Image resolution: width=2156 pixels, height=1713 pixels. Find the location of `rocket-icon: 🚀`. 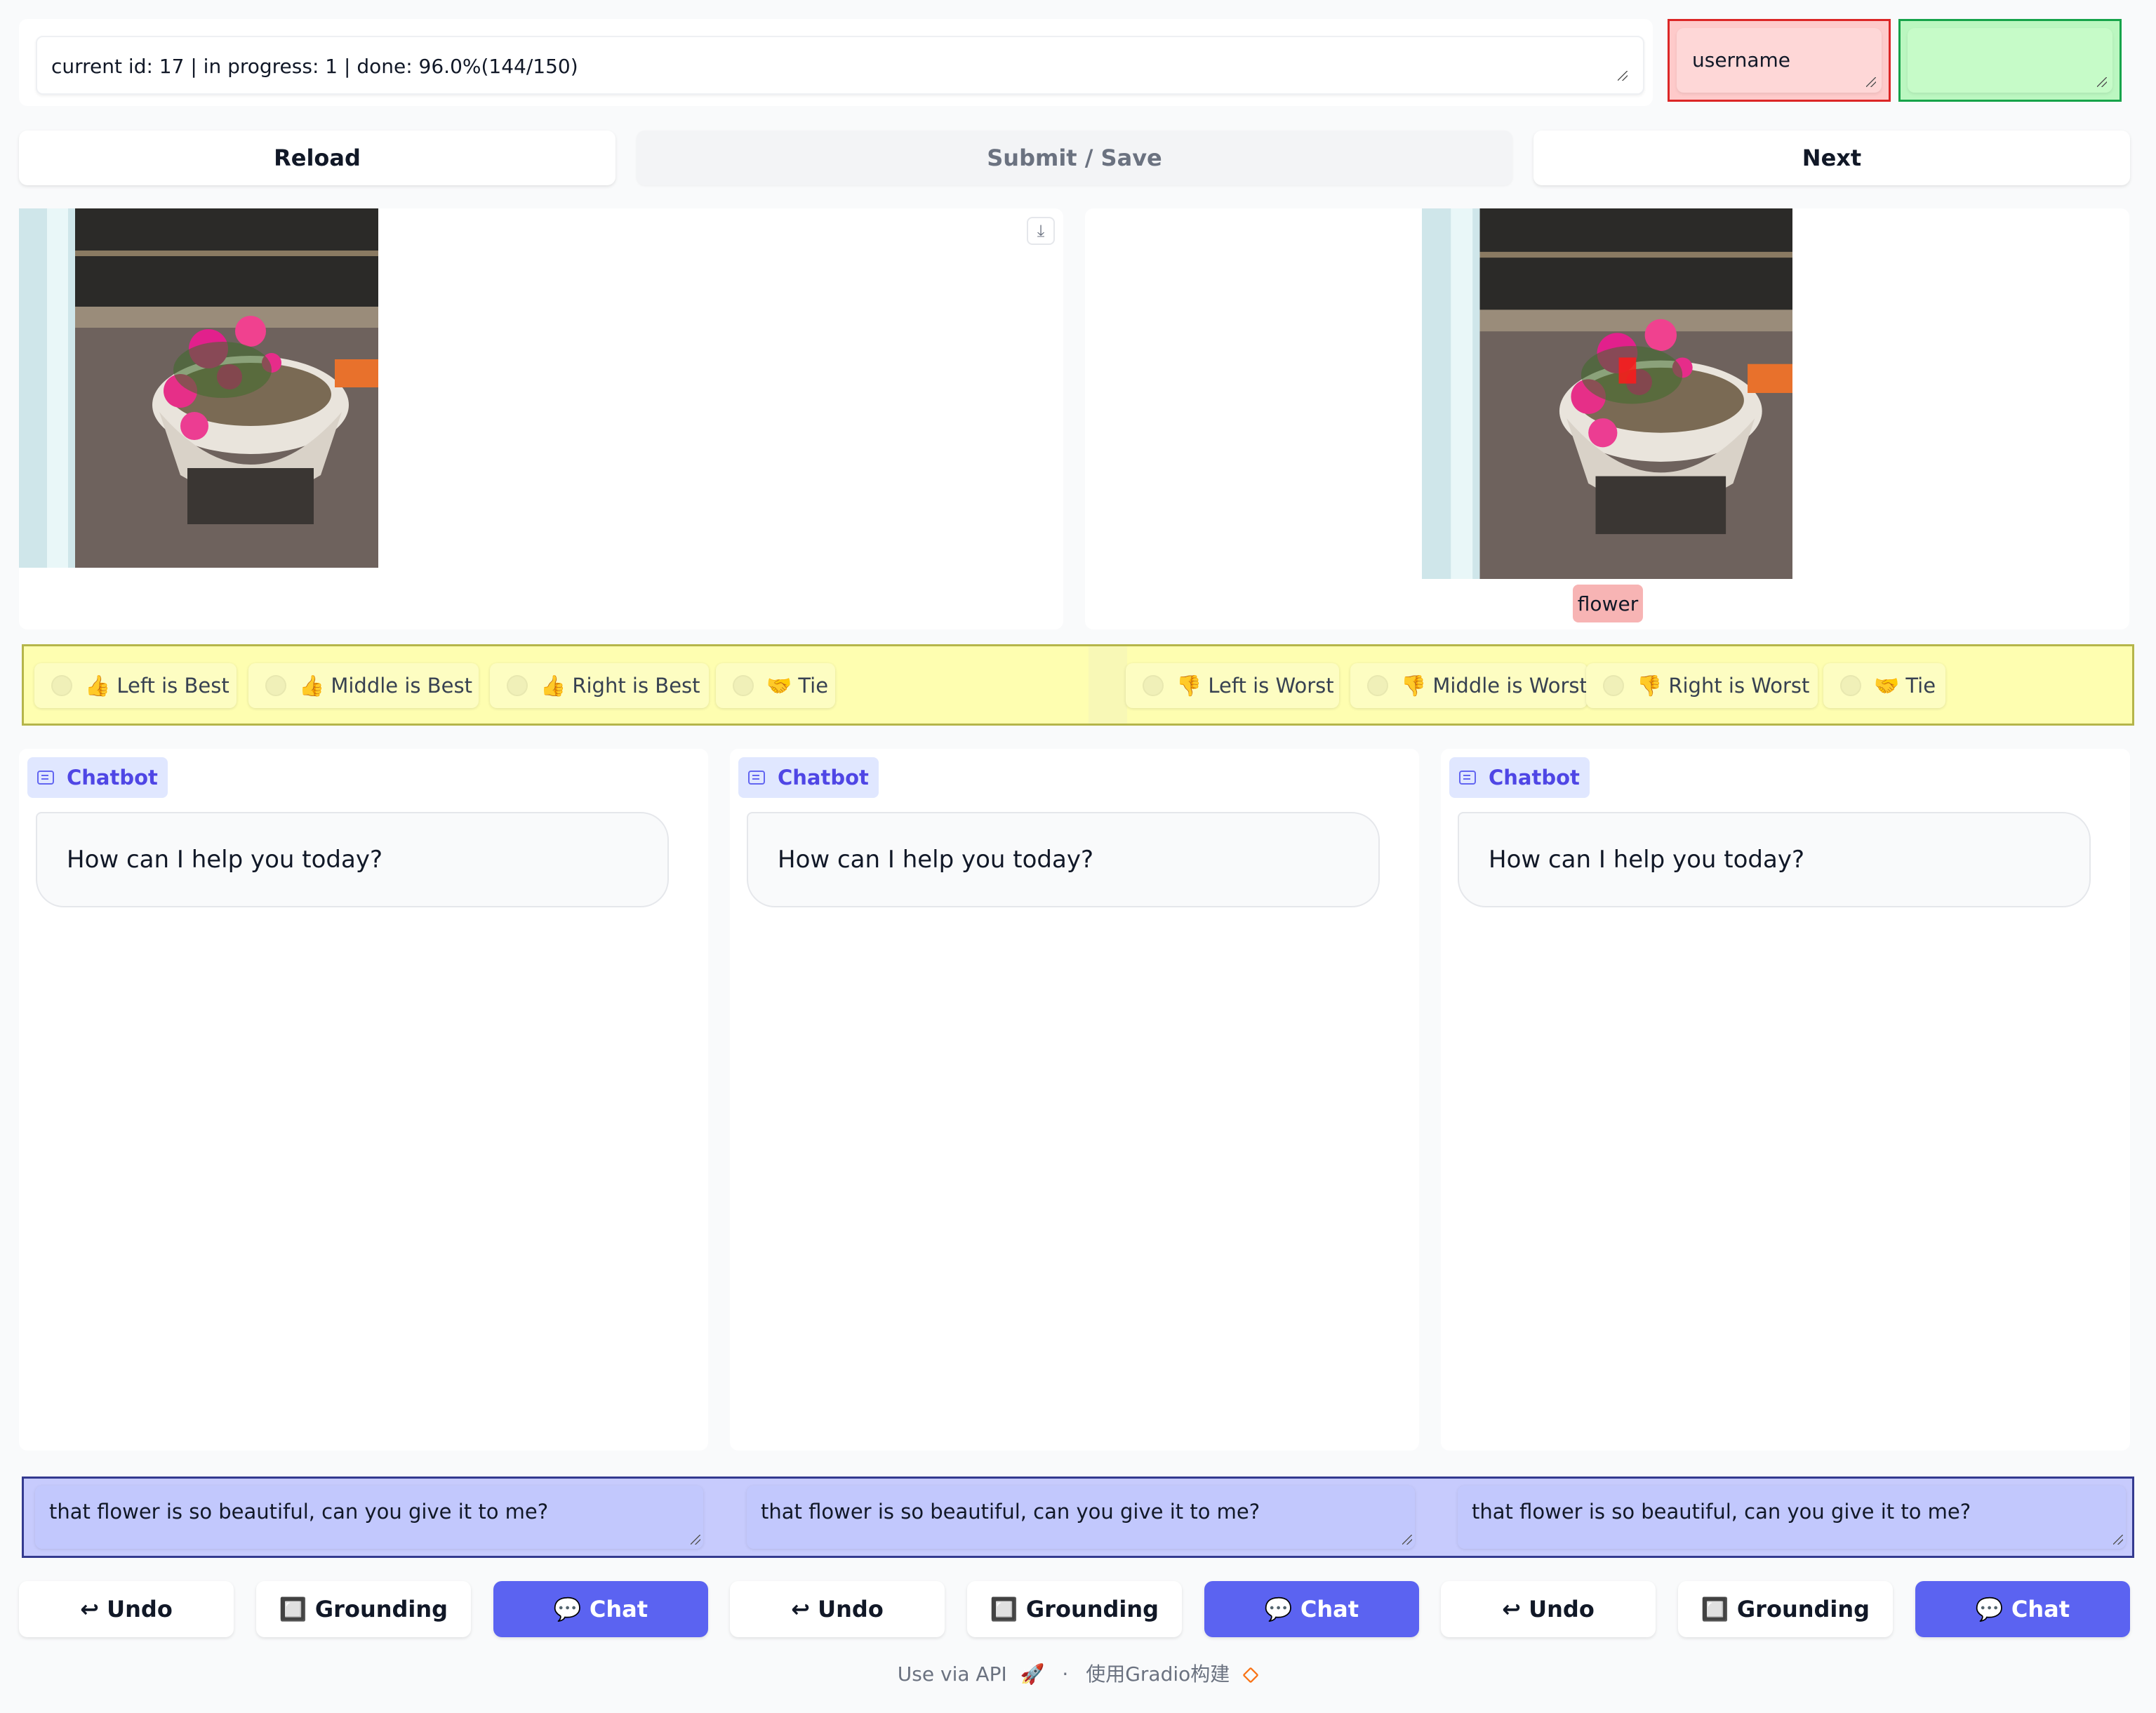

rocket-icon: 🚀 is located at coordinates (1032, 1674).